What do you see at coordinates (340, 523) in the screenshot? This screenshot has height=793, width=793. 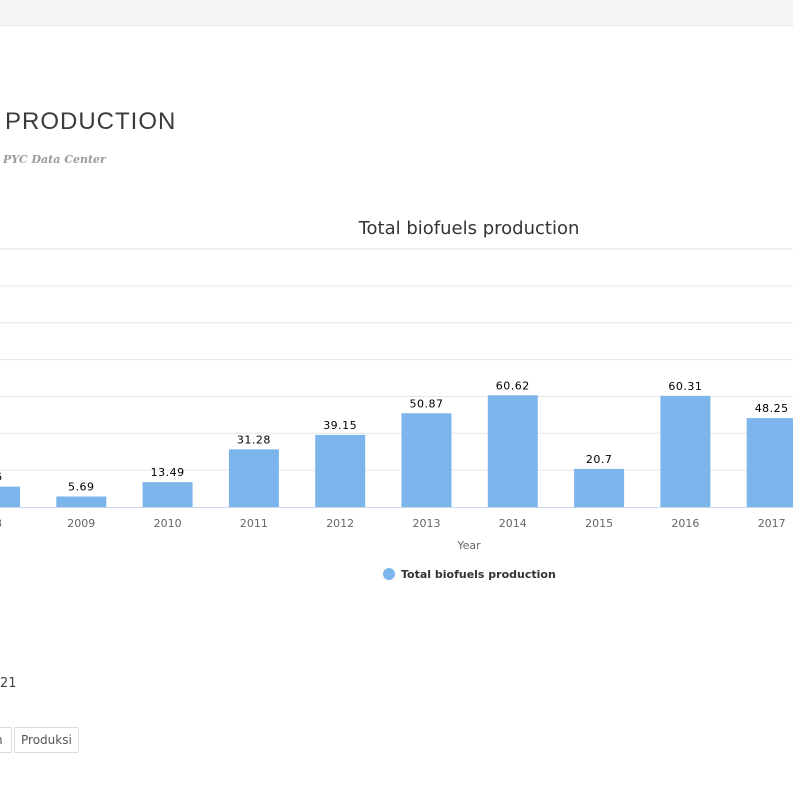 I see `x-tick-2012: 2012` at bounding box center [340, 523].